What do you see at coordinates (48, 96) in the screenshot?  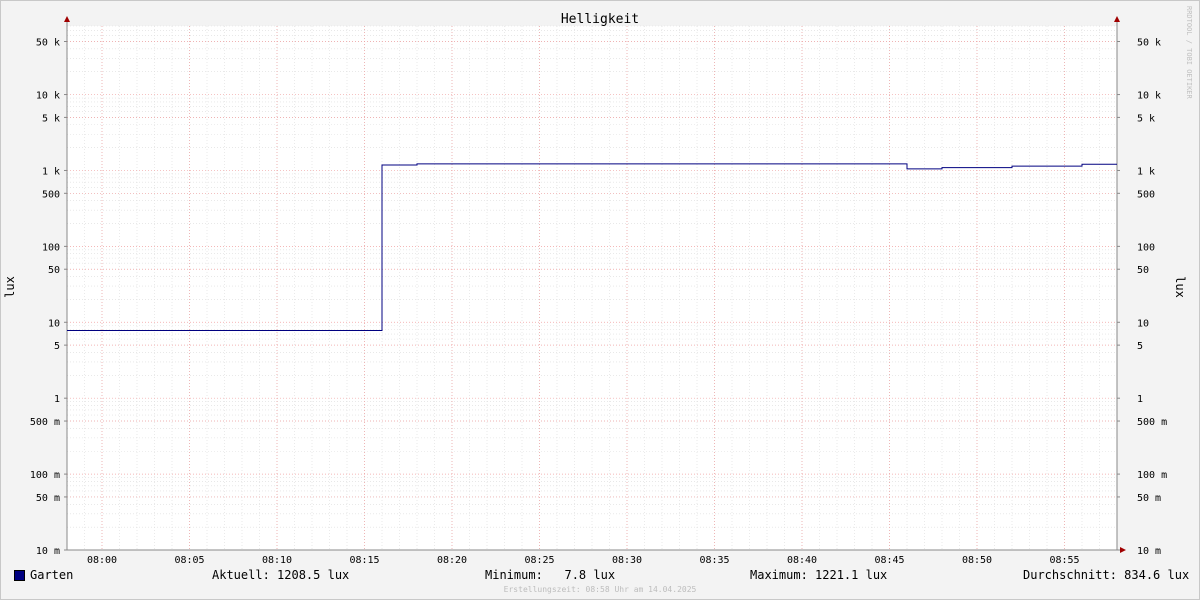 I see `y-tick-label-left: 10 k` at bounding box center [48, 96].